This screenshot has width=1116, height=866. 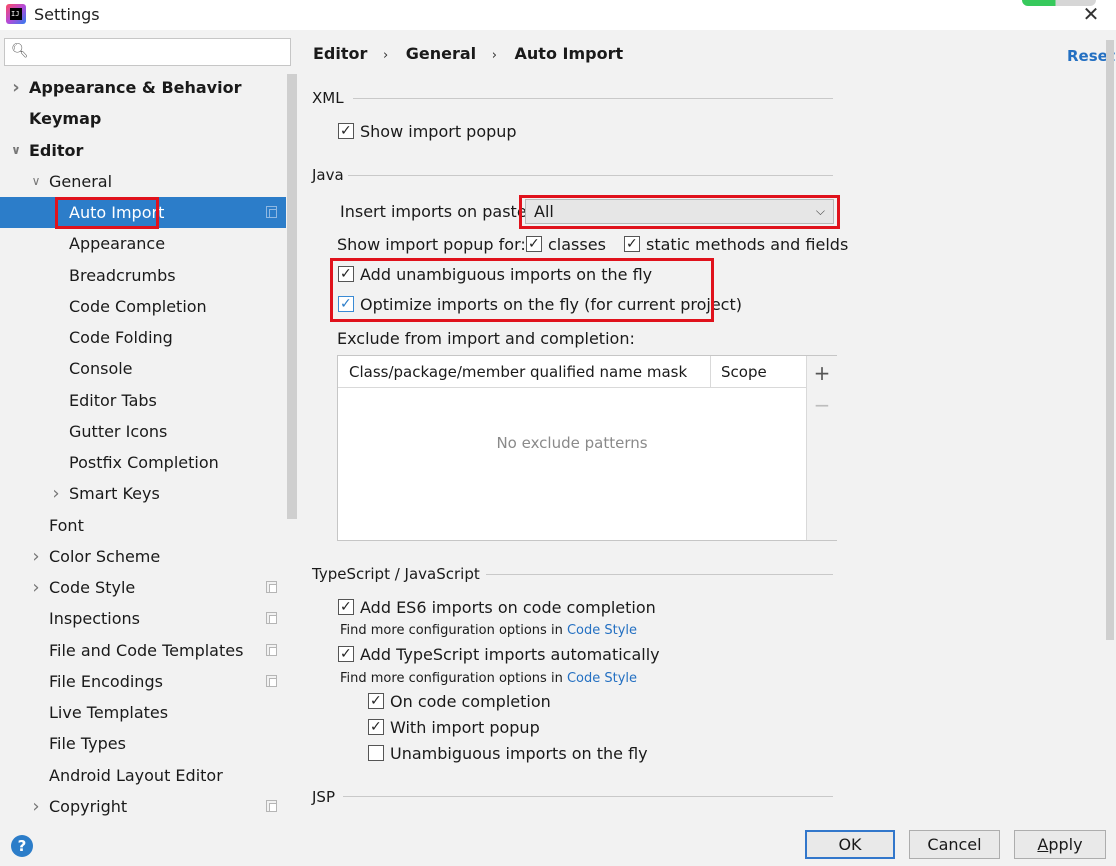 I want to click on sidebar-item-breadcrumbs: Breadcrumbs, so click(x=149, y=275).